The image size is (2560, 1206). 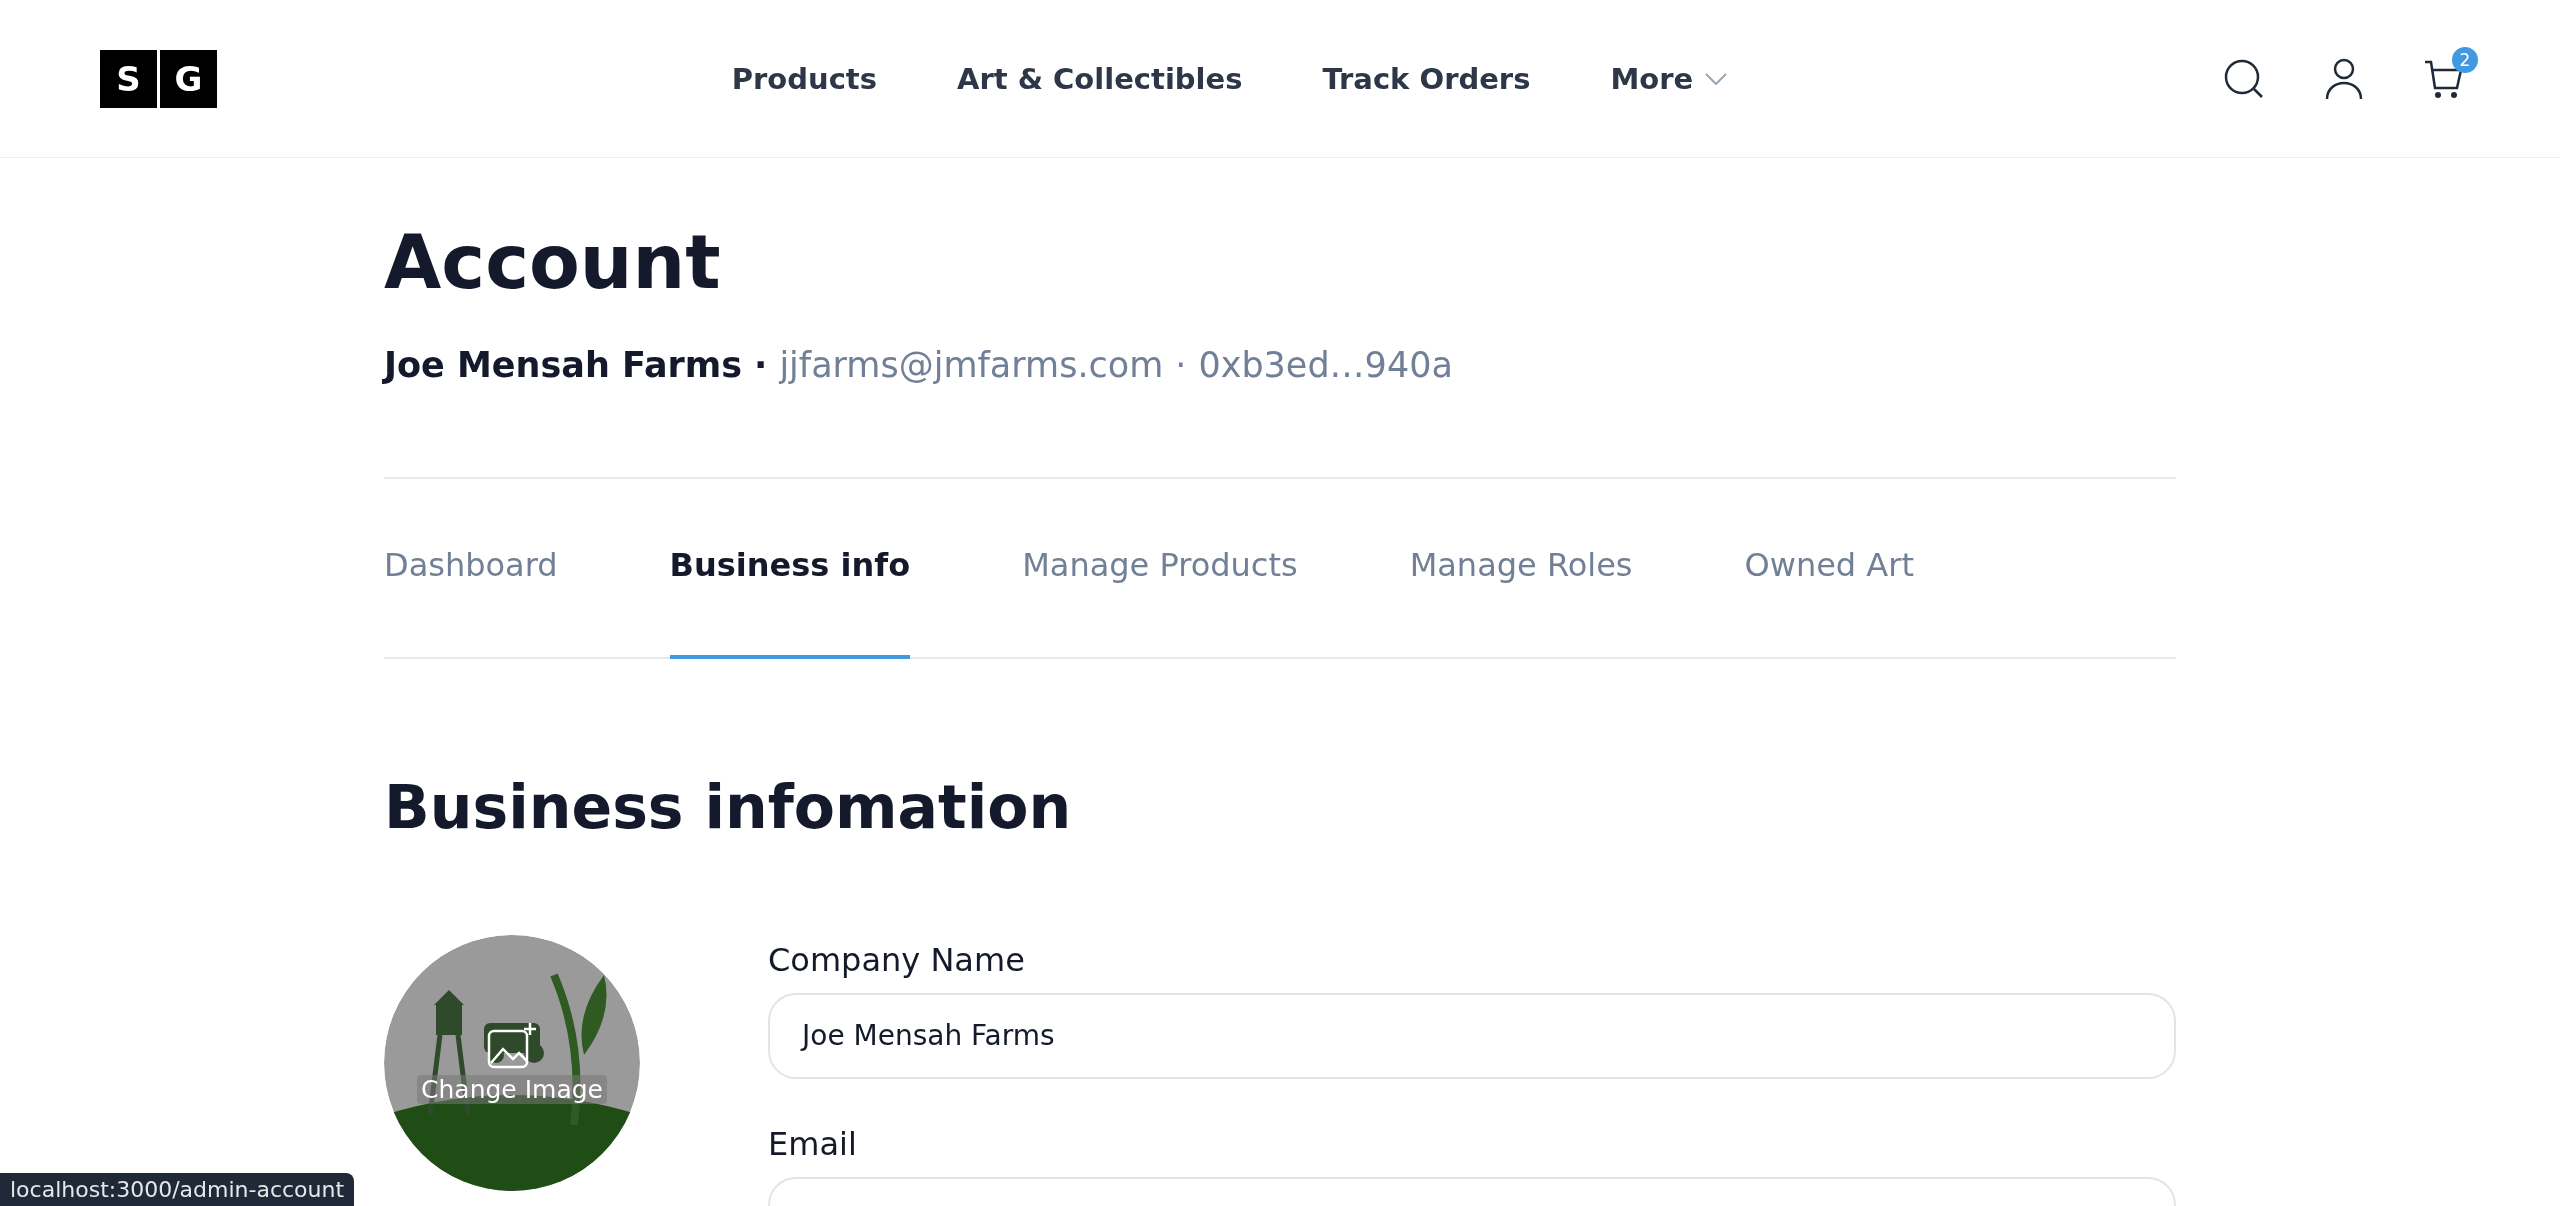 I want to click on account-email: jjfarms@jmfarms.com, so click(x=971, y=364).